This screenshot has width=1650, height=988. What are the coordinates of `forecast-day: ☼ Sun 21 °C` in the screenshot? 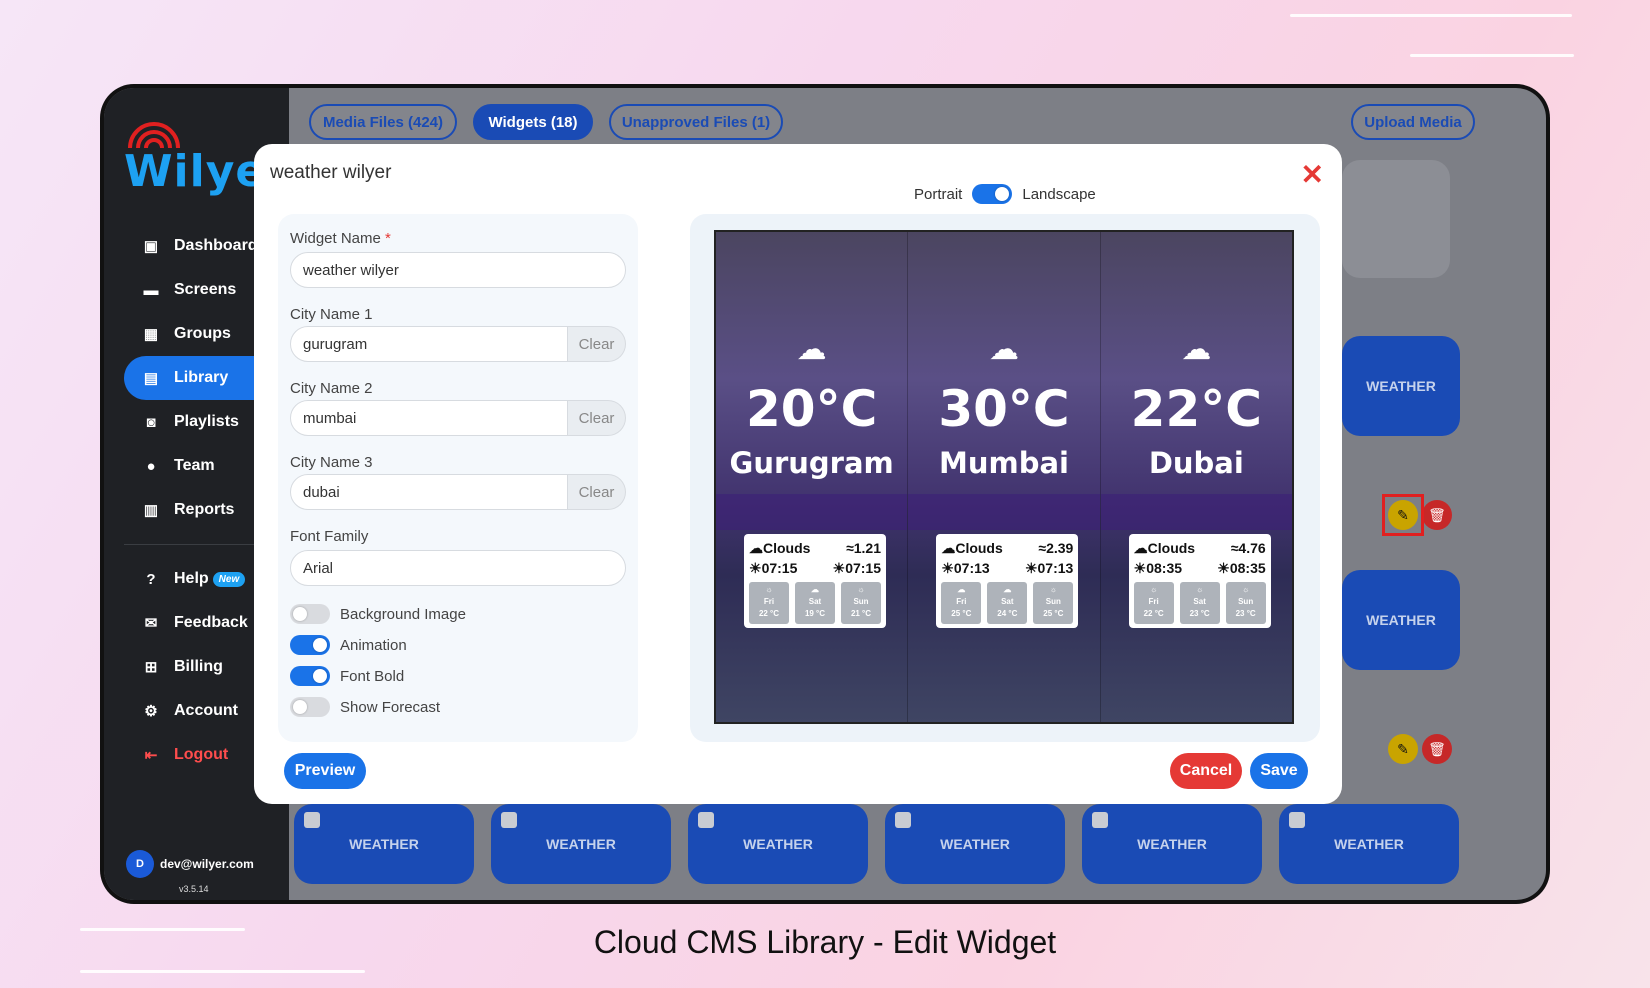 It's located at (861, 603).